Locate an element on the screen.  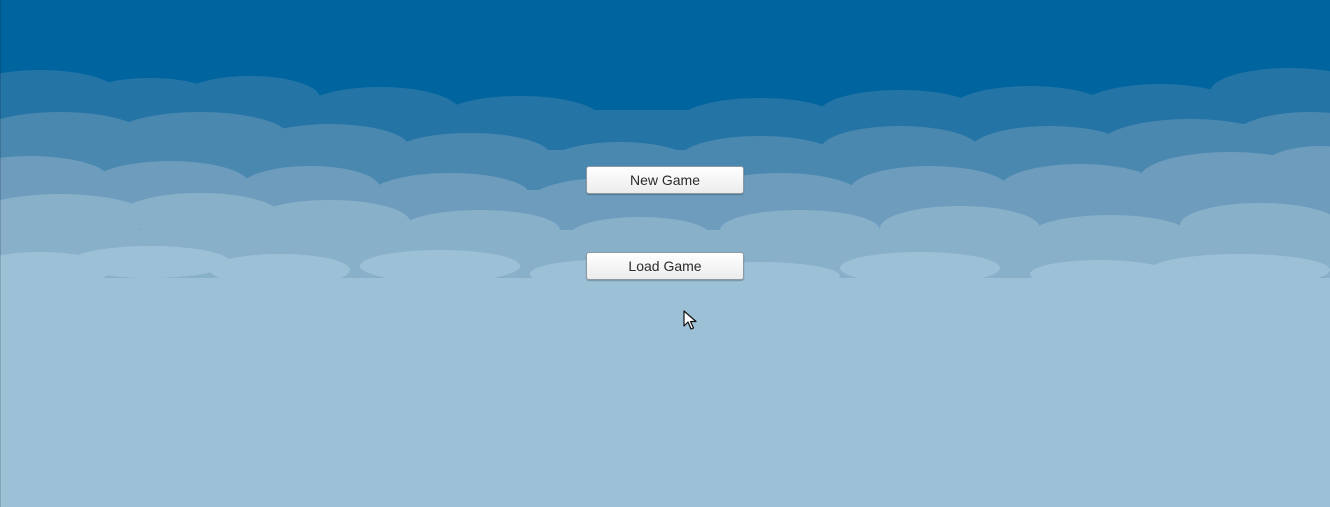
load-game-button: Load Game is located at coordinates (665, 266).